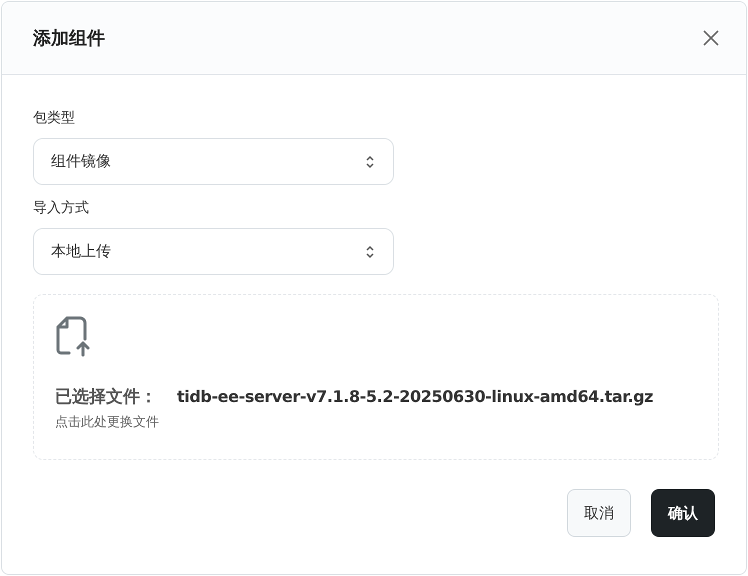 This screenshot has height=576, width=748. Describe the element at coordinates (69, 38) in the screenshot. I see `dialog-title: 添加组件` at that location.